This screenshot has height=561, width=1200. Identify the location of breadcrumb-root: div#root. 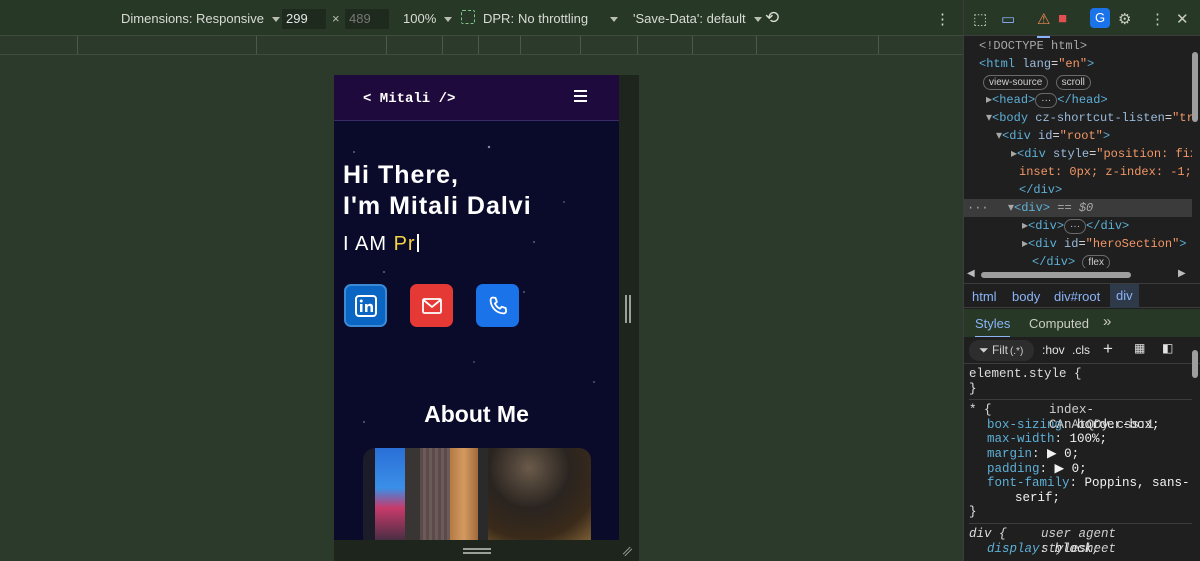
(1077, 296).